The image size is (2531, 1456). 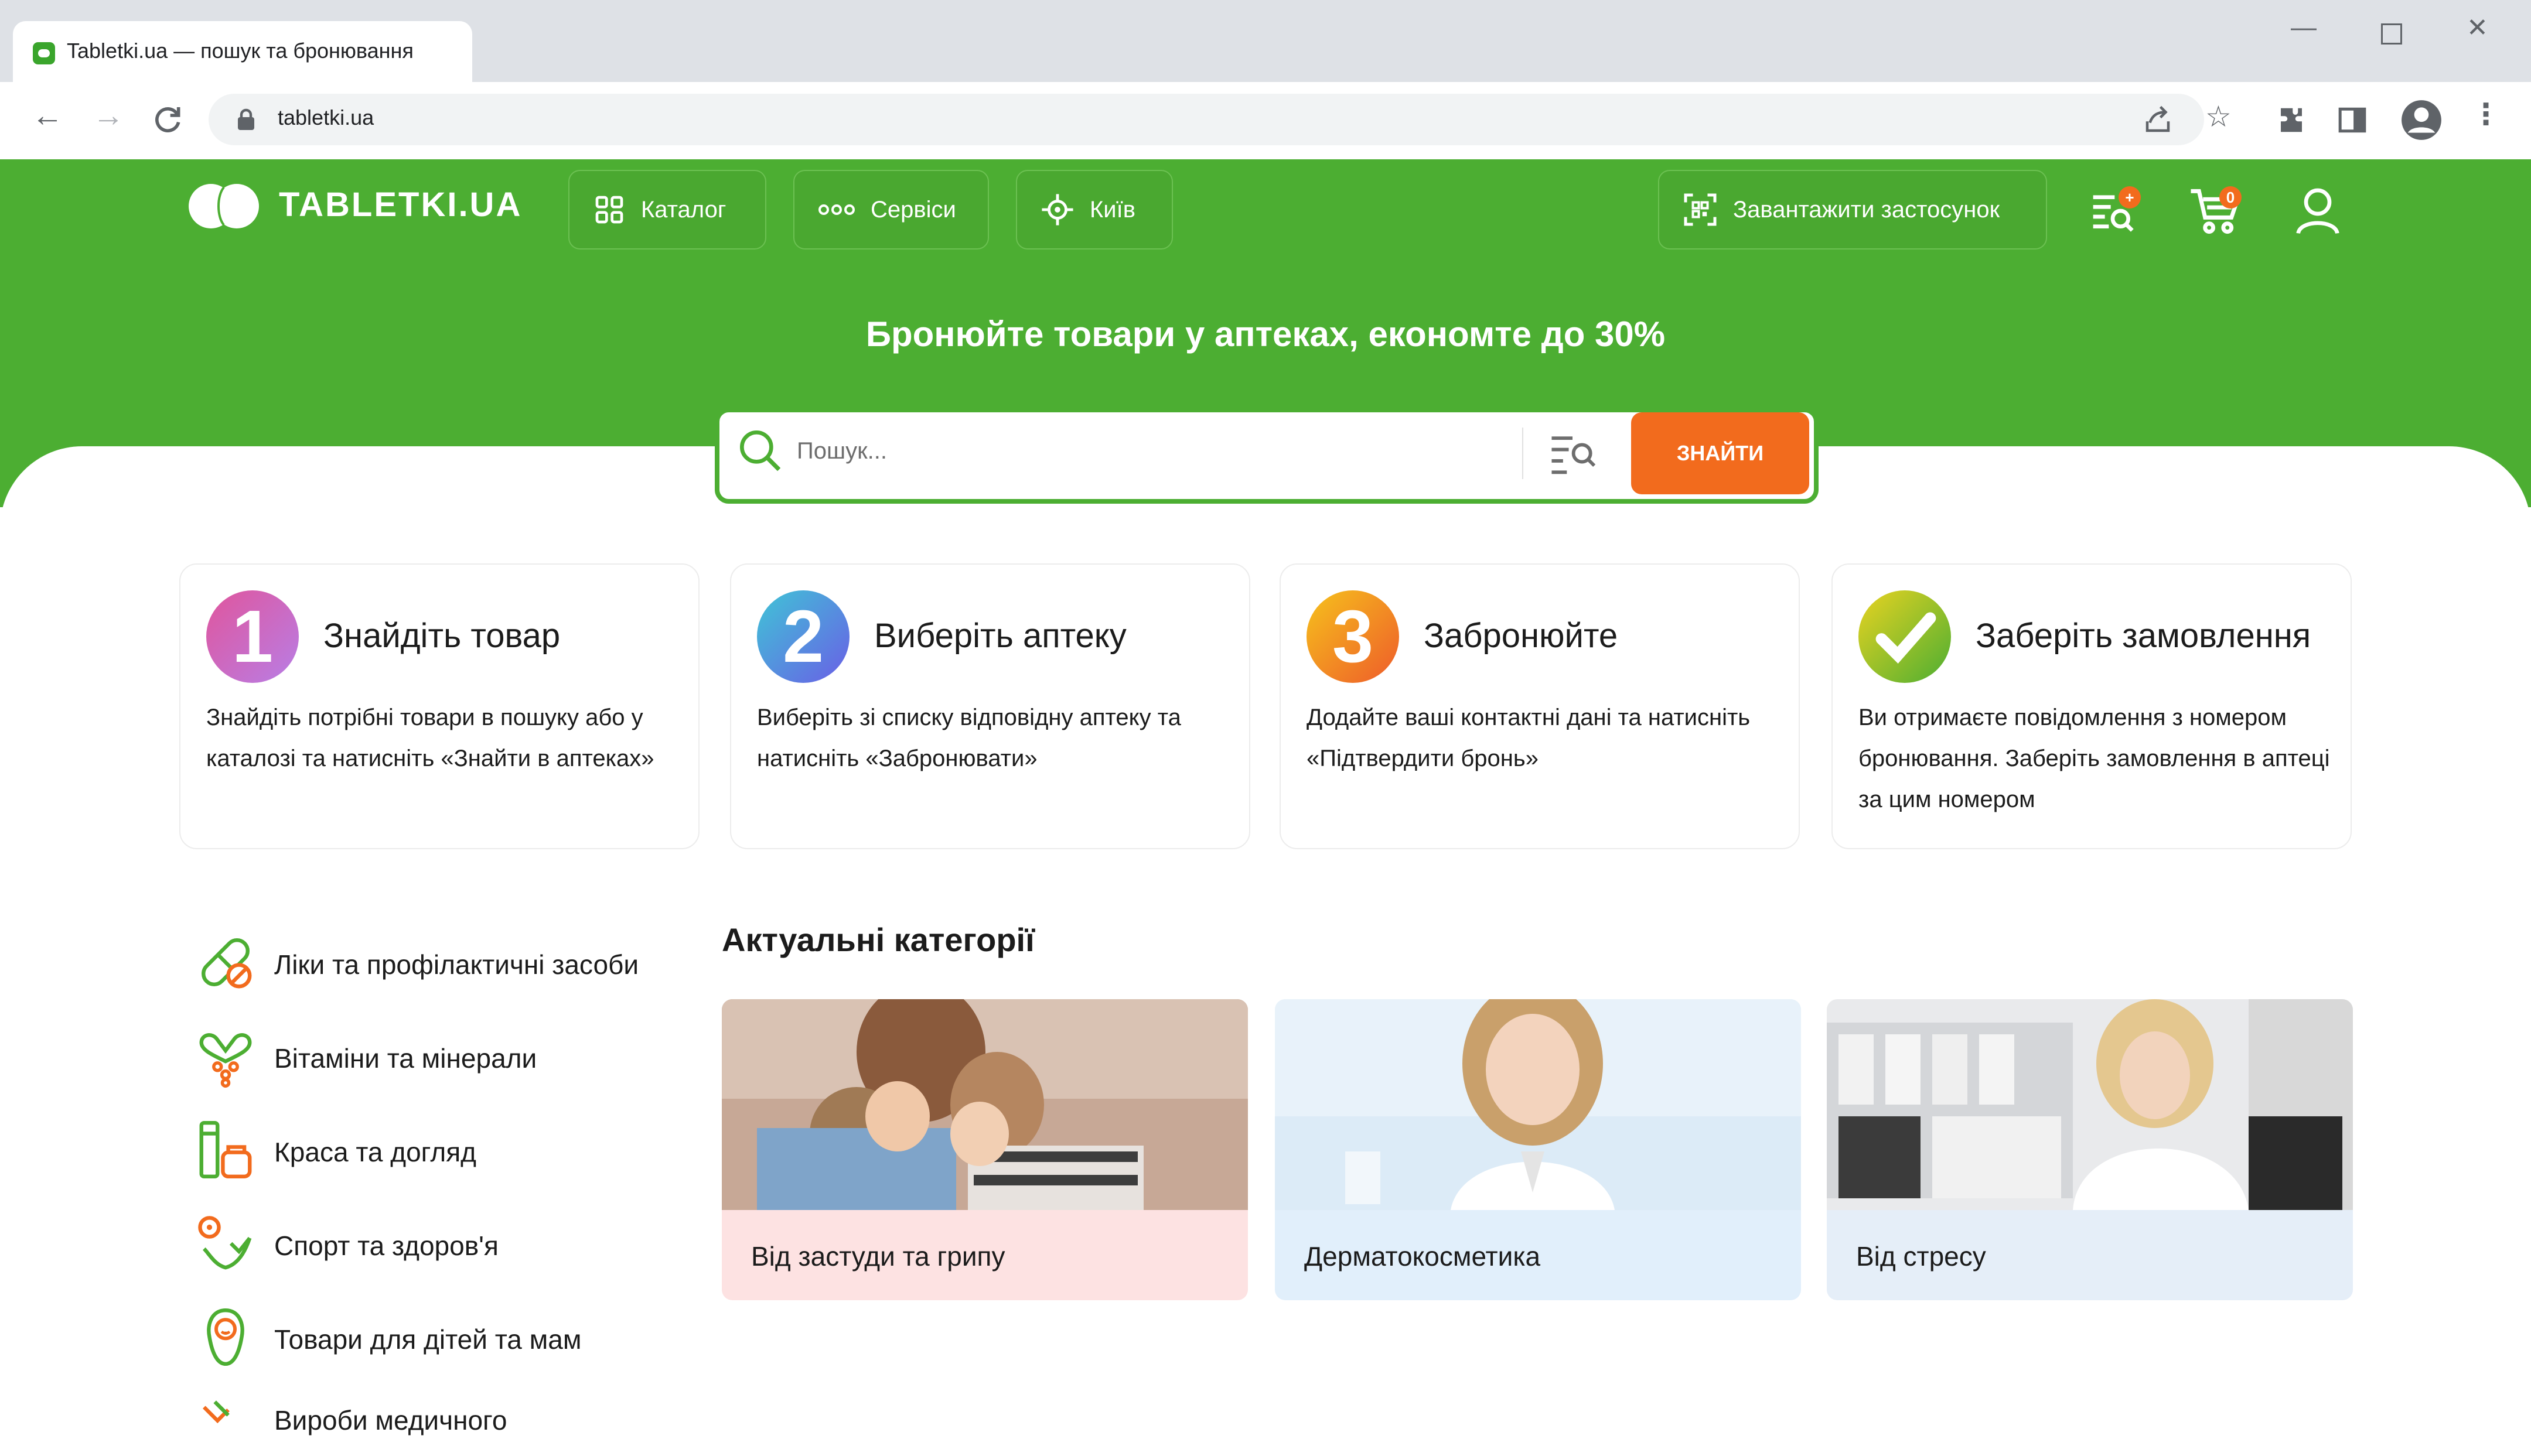 I want to click on search-list-badge: +, so click(x=2130, y=197).